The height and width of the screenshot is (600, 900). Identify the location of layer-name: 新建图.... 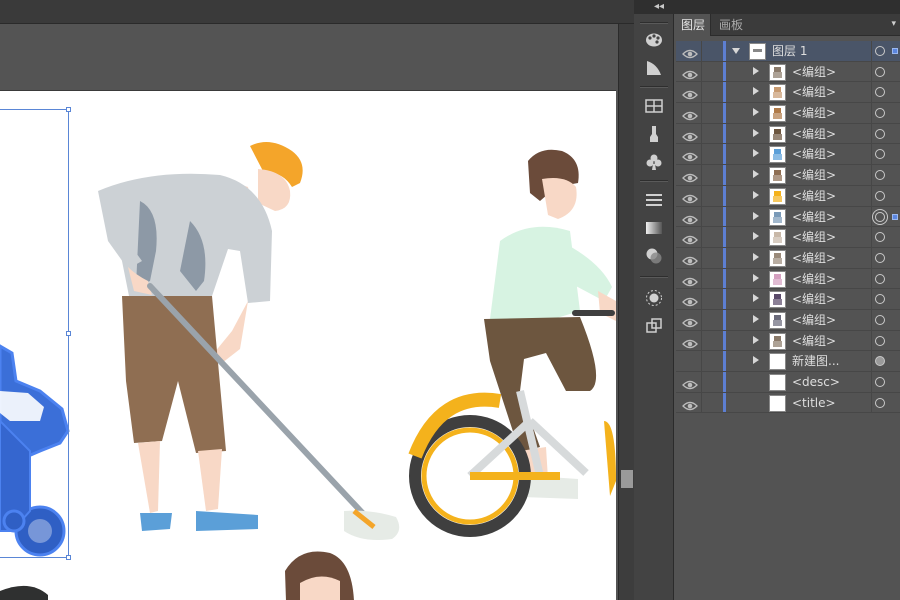
(815, 361).